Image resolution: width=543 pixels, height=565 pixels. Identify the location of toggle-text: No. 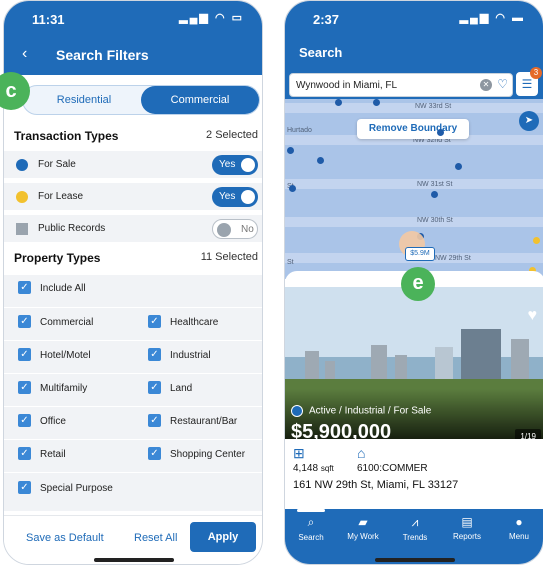
(247, 229).